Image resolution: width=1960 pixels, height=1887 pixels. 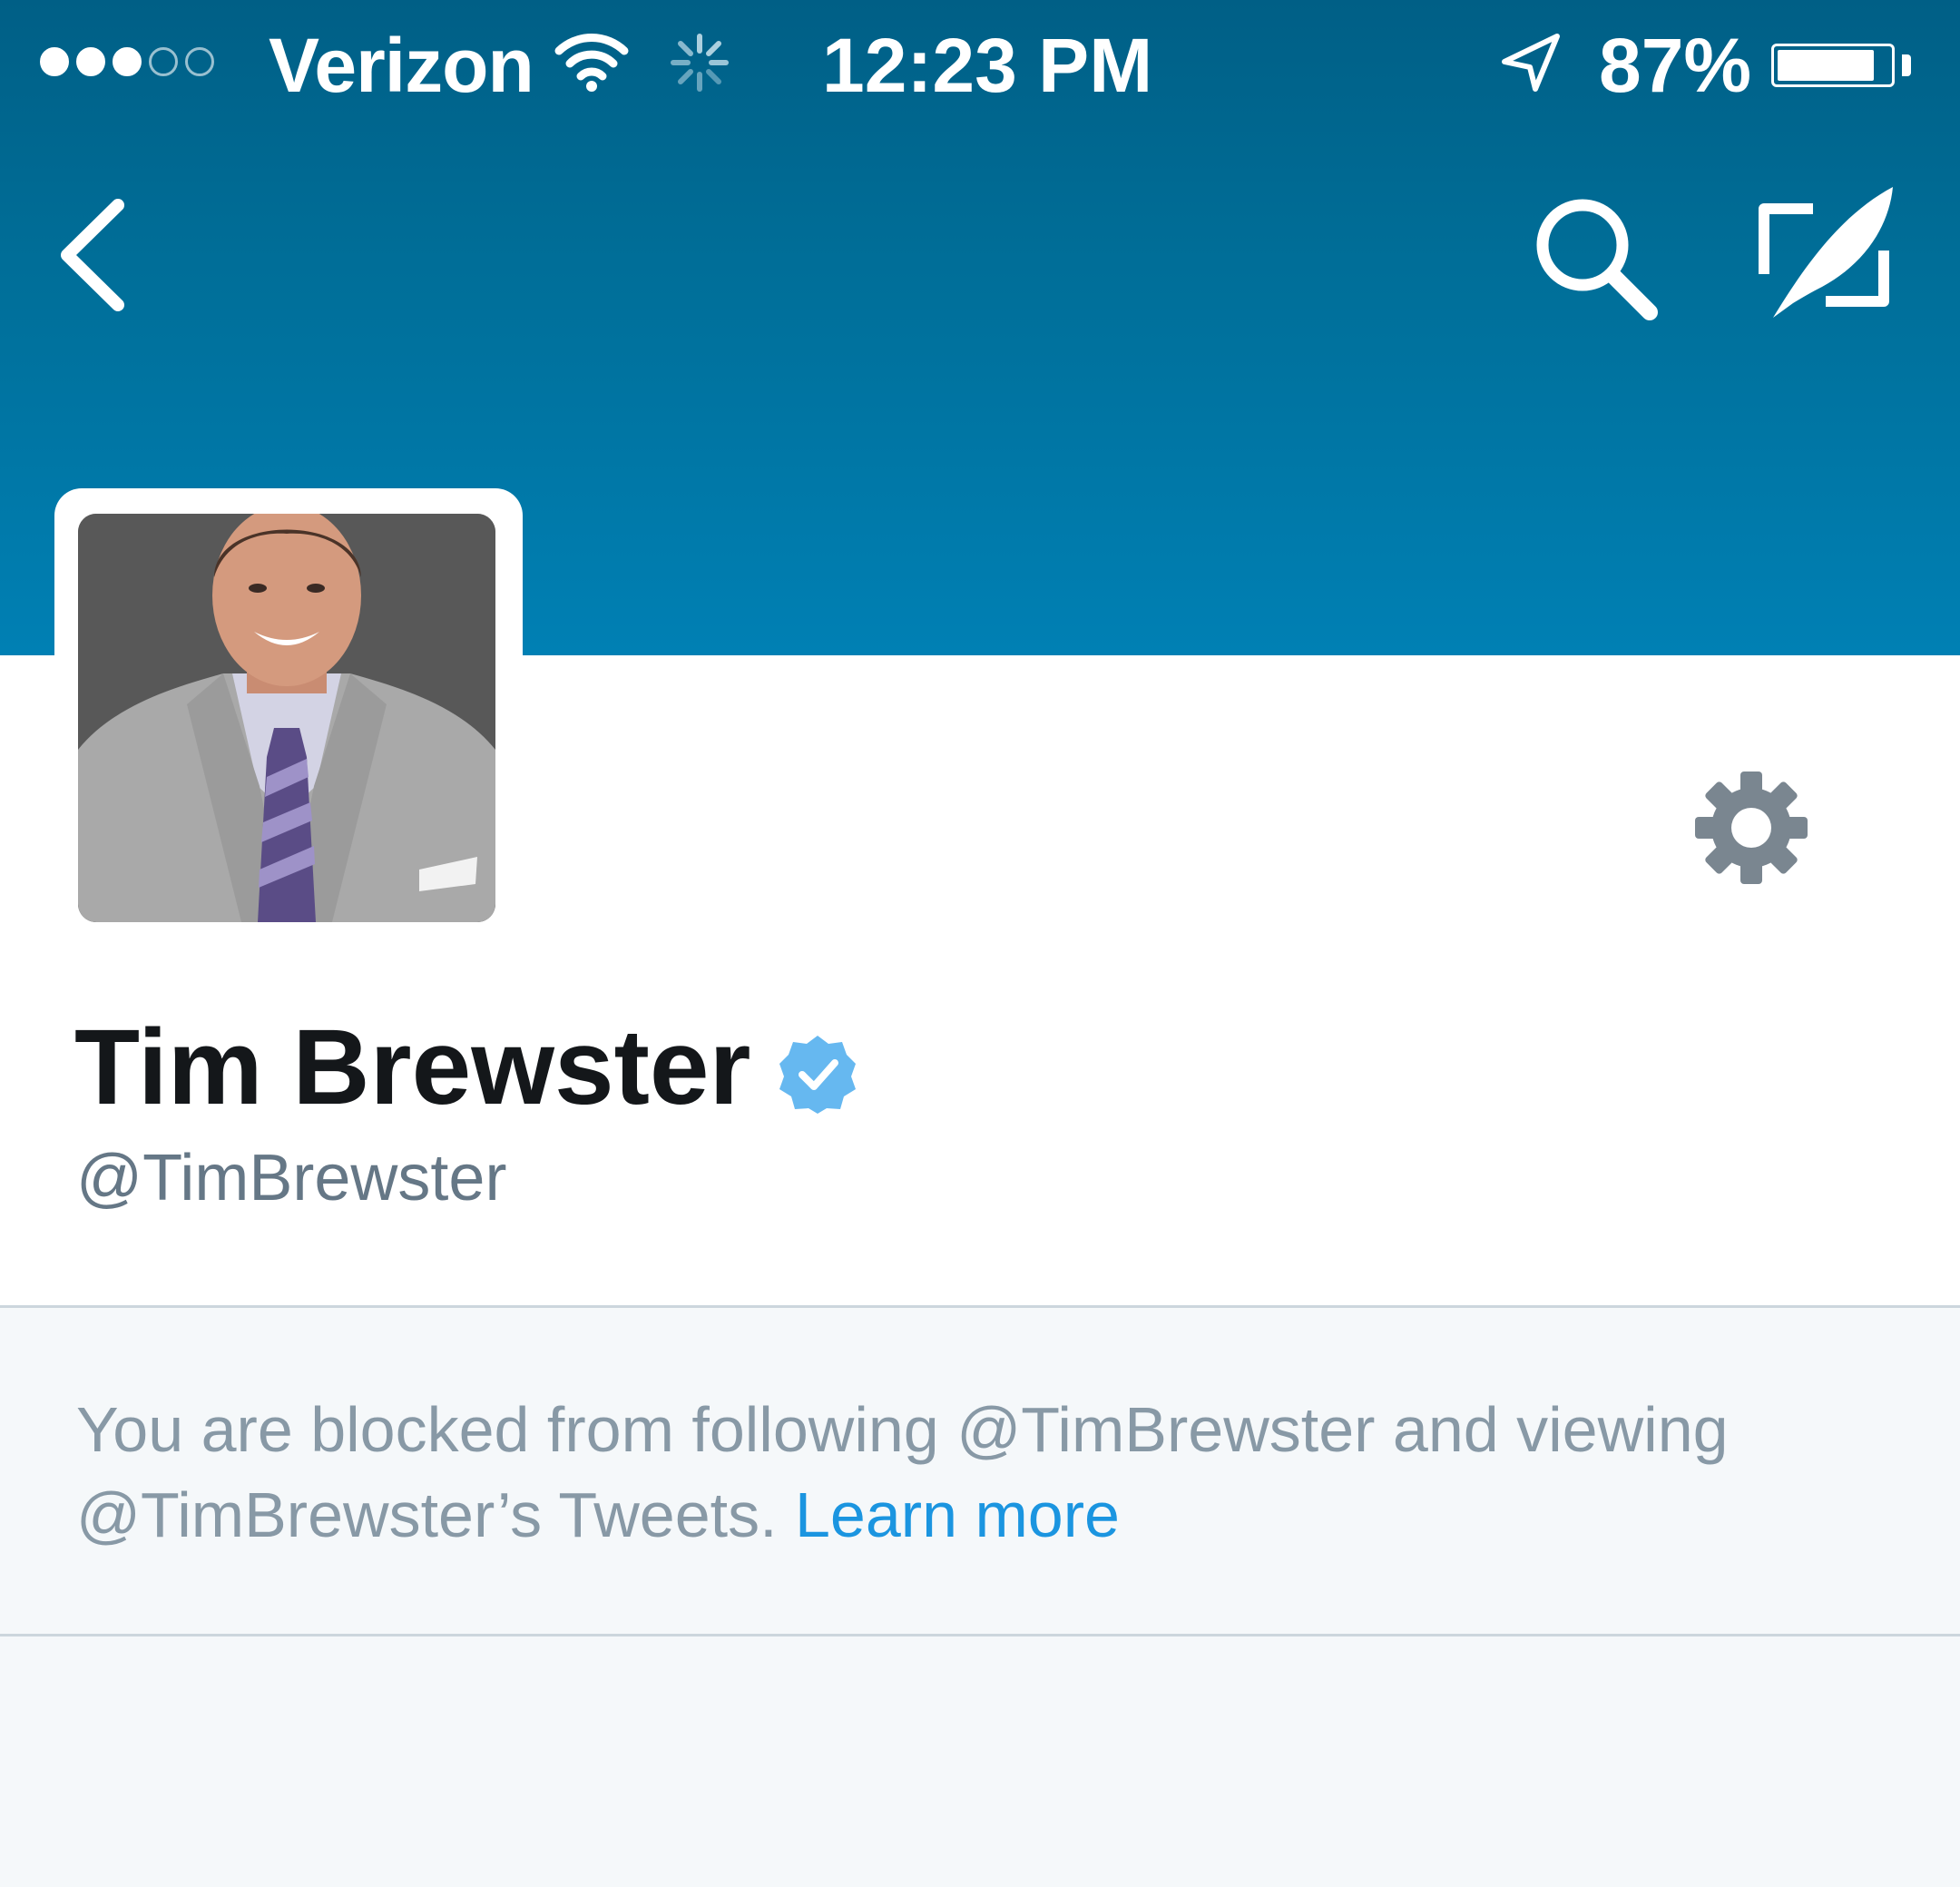 I want to click on signal-strength-icon, so click(x=127, y=61).